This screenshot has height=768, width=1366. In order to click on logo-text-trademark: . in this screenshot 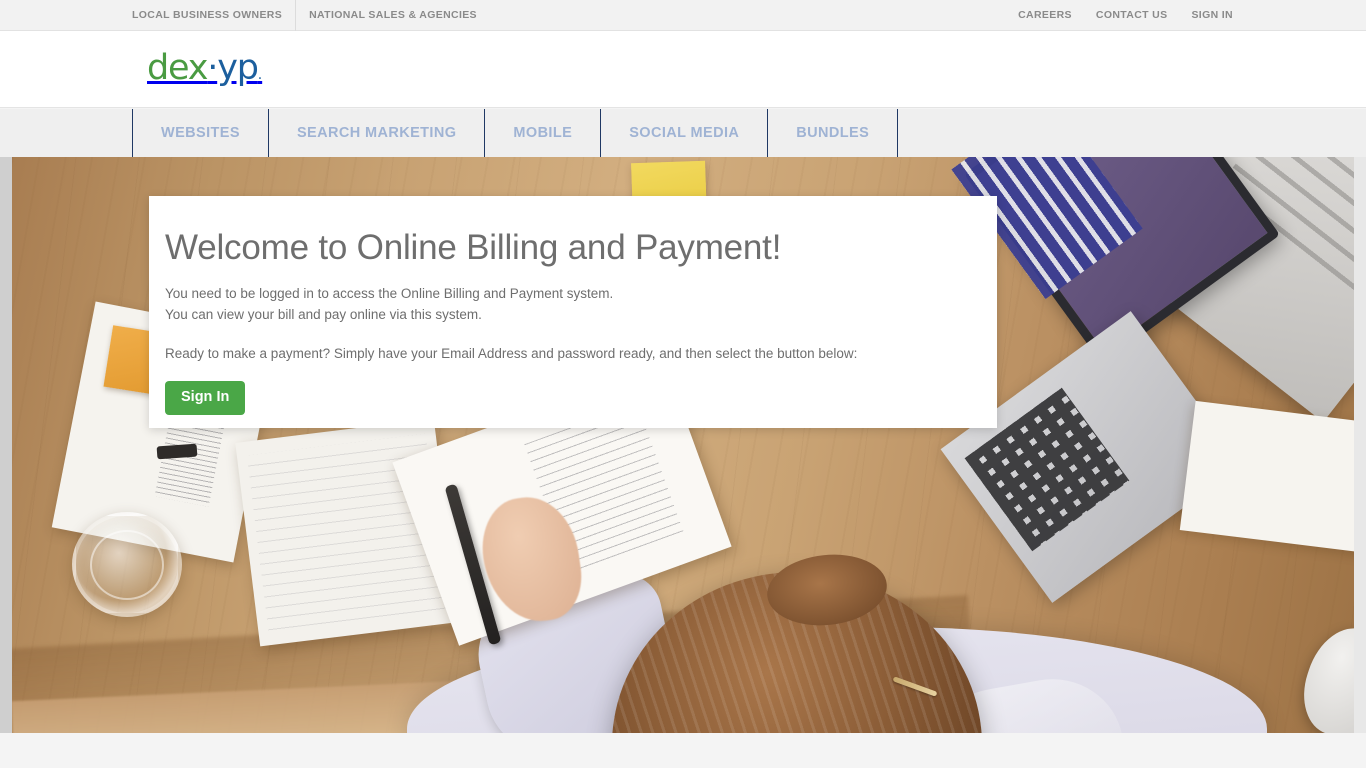, I will do `click(260, 75)`.